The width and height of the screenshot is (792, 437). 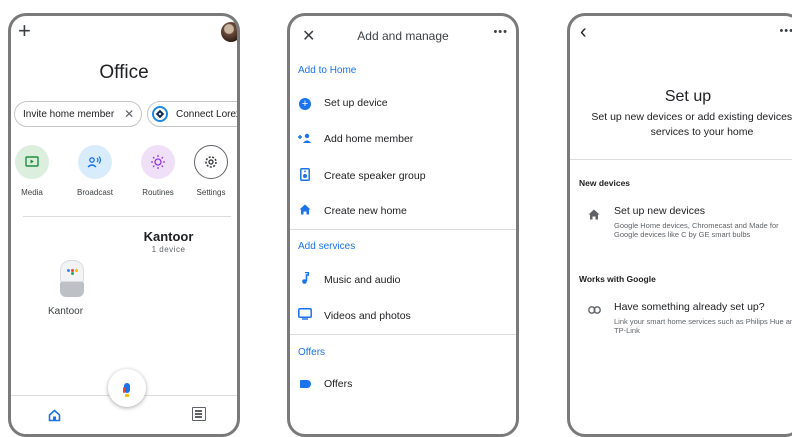 I want to click on room-device-count: 1 device, so click(x=168, y=249).